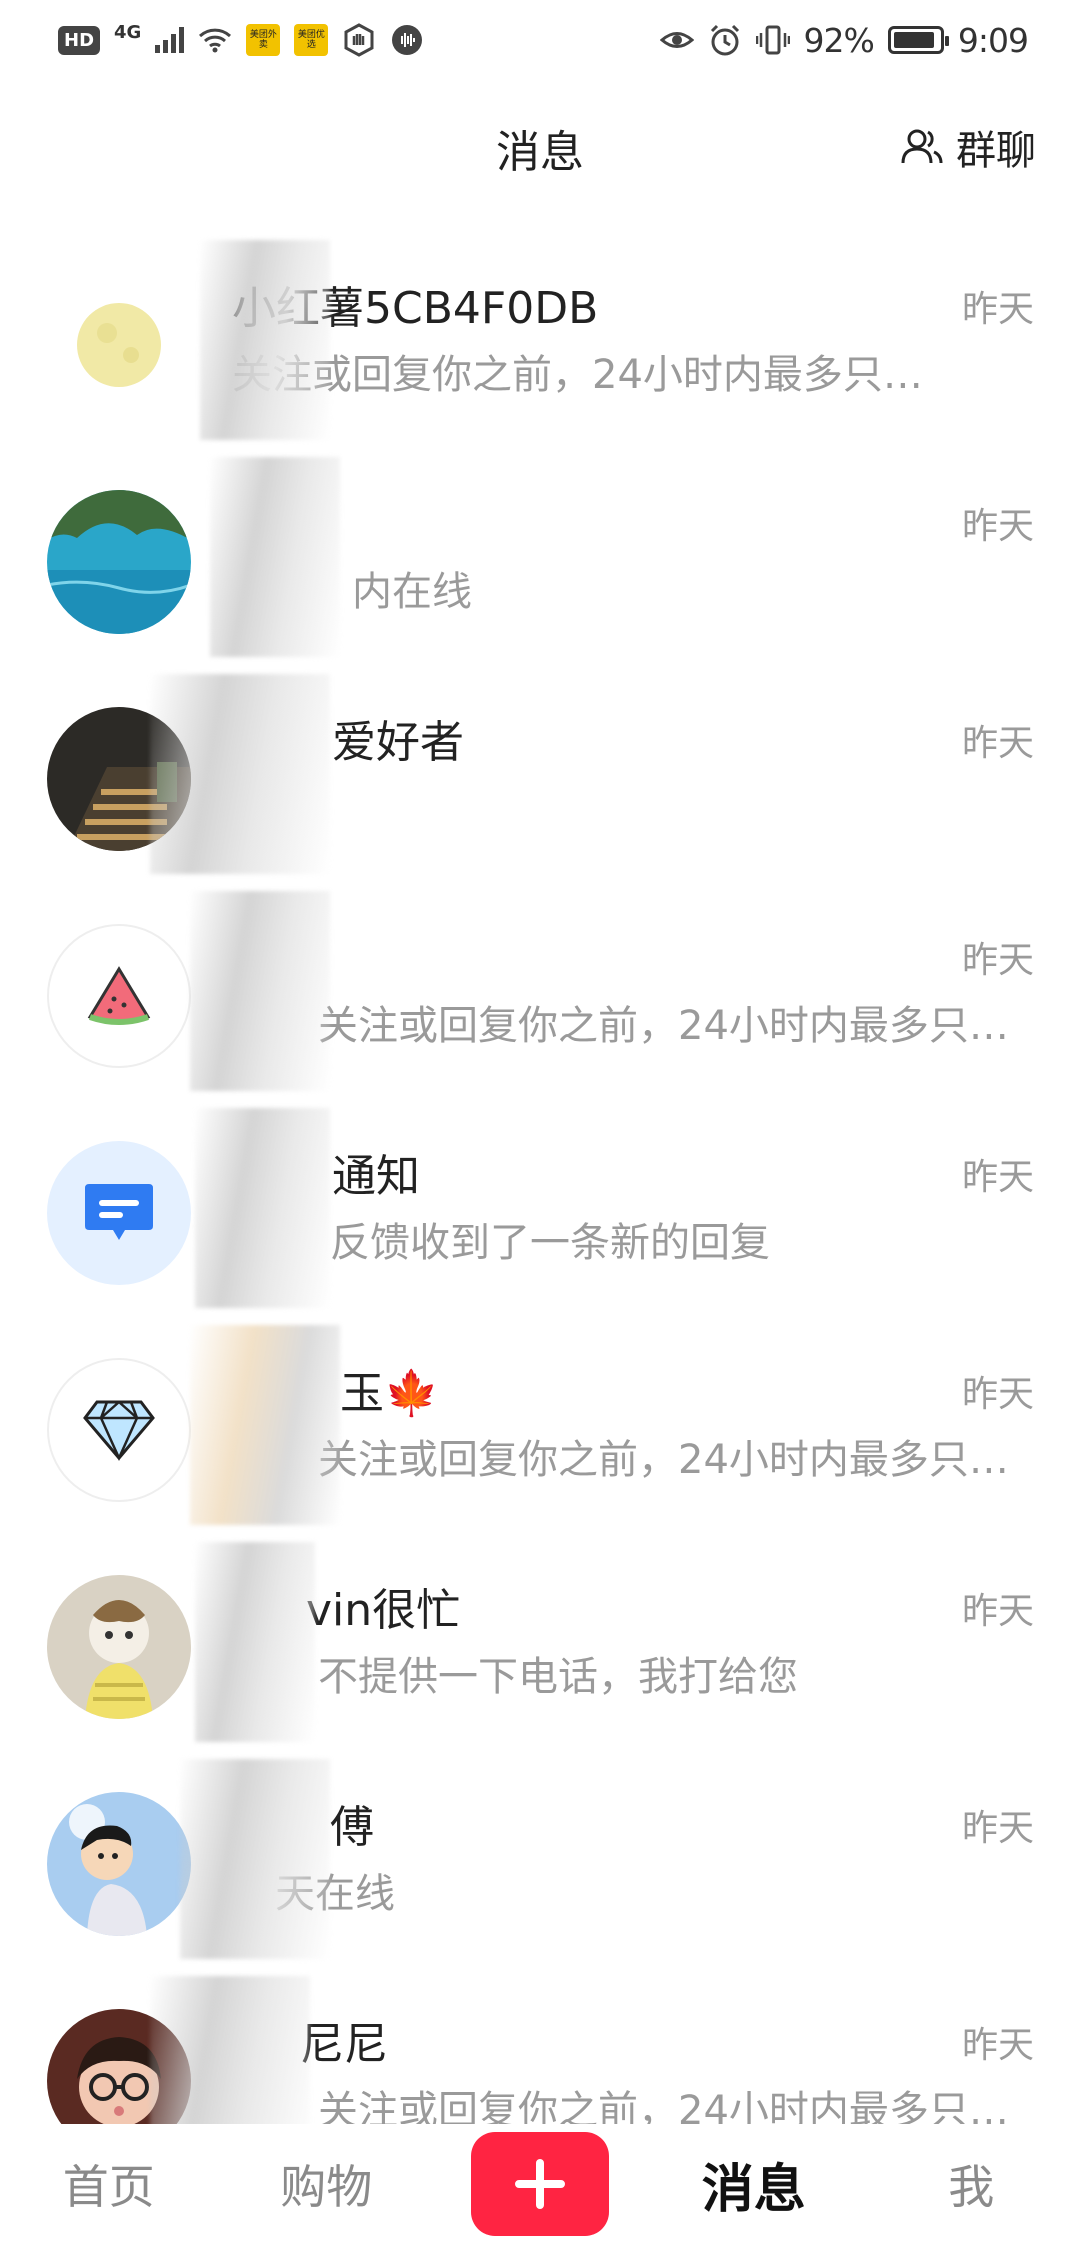 The image size is (1080, 2244). What do you see at coordinates (263, 40) in the screenshot?
I see `meituan-app-icon: 美团外卖` at bounding box center [263, 40].